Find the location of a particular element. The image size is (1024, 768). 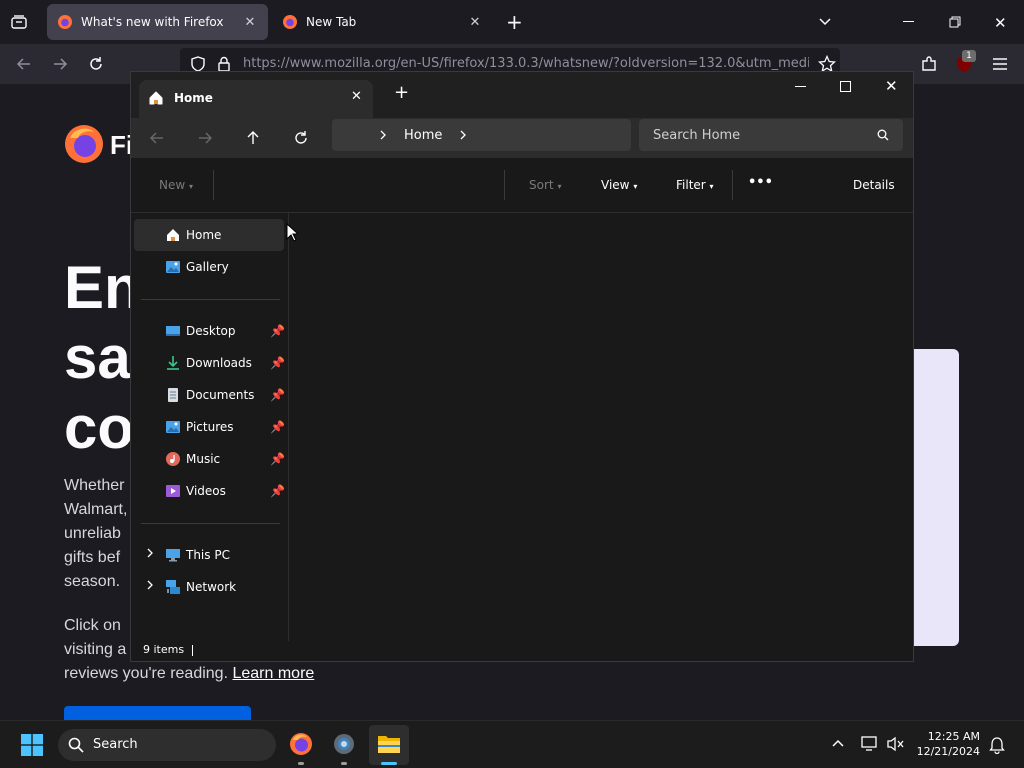

item-count-status: 9 items is located at coordinates (164, 649).